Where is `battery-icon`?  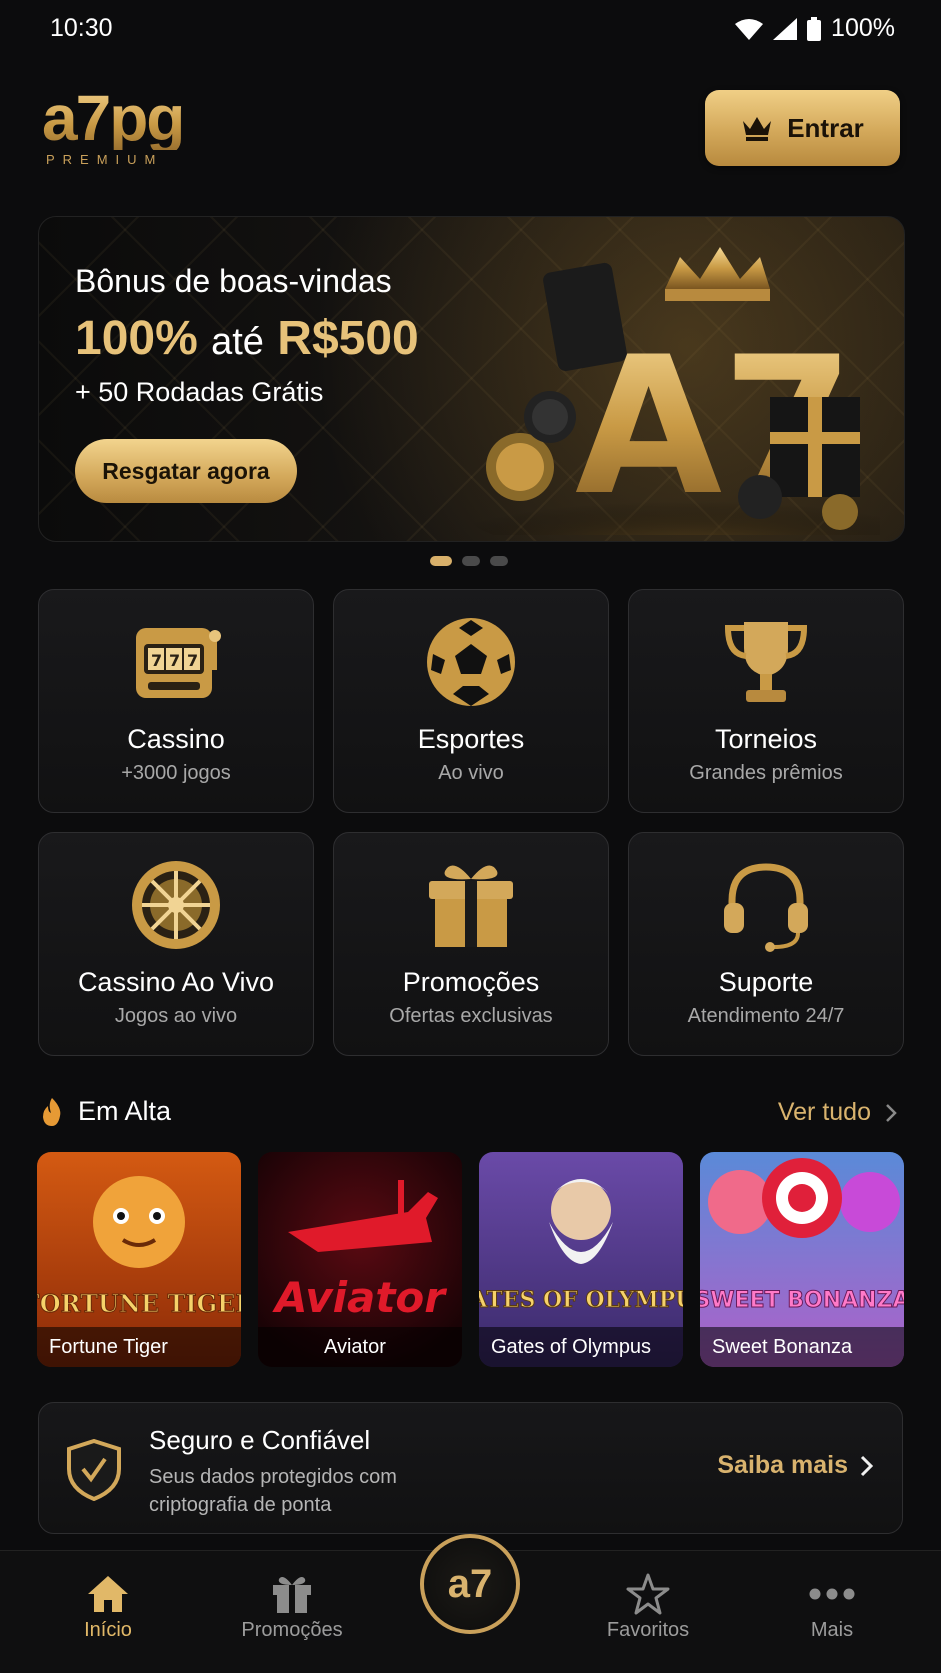 battery-icon is located at coordinates (814, 28).